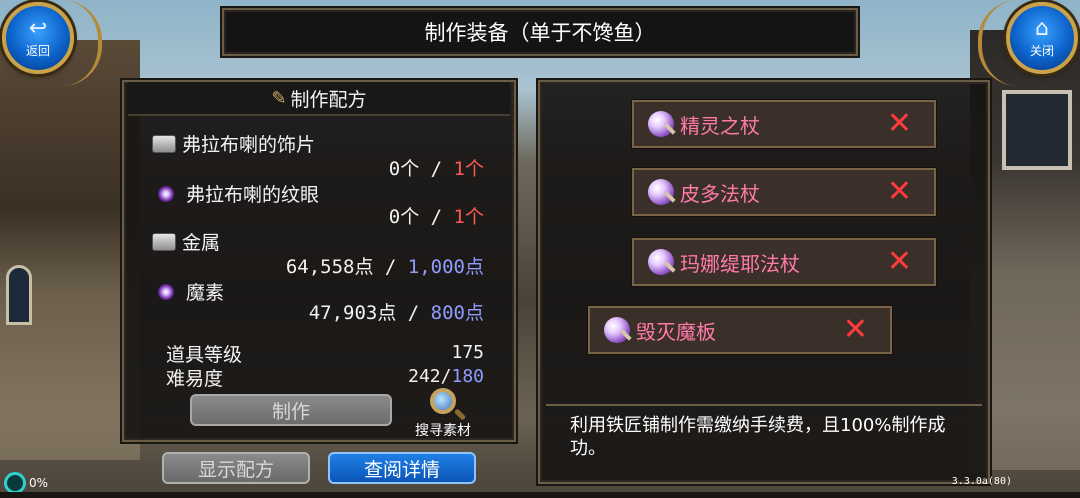 The width and height of the screenshot is (1080, 498). I want to click on list-item: 玛娜缇耶法杖 ✕, so click(784, 262).